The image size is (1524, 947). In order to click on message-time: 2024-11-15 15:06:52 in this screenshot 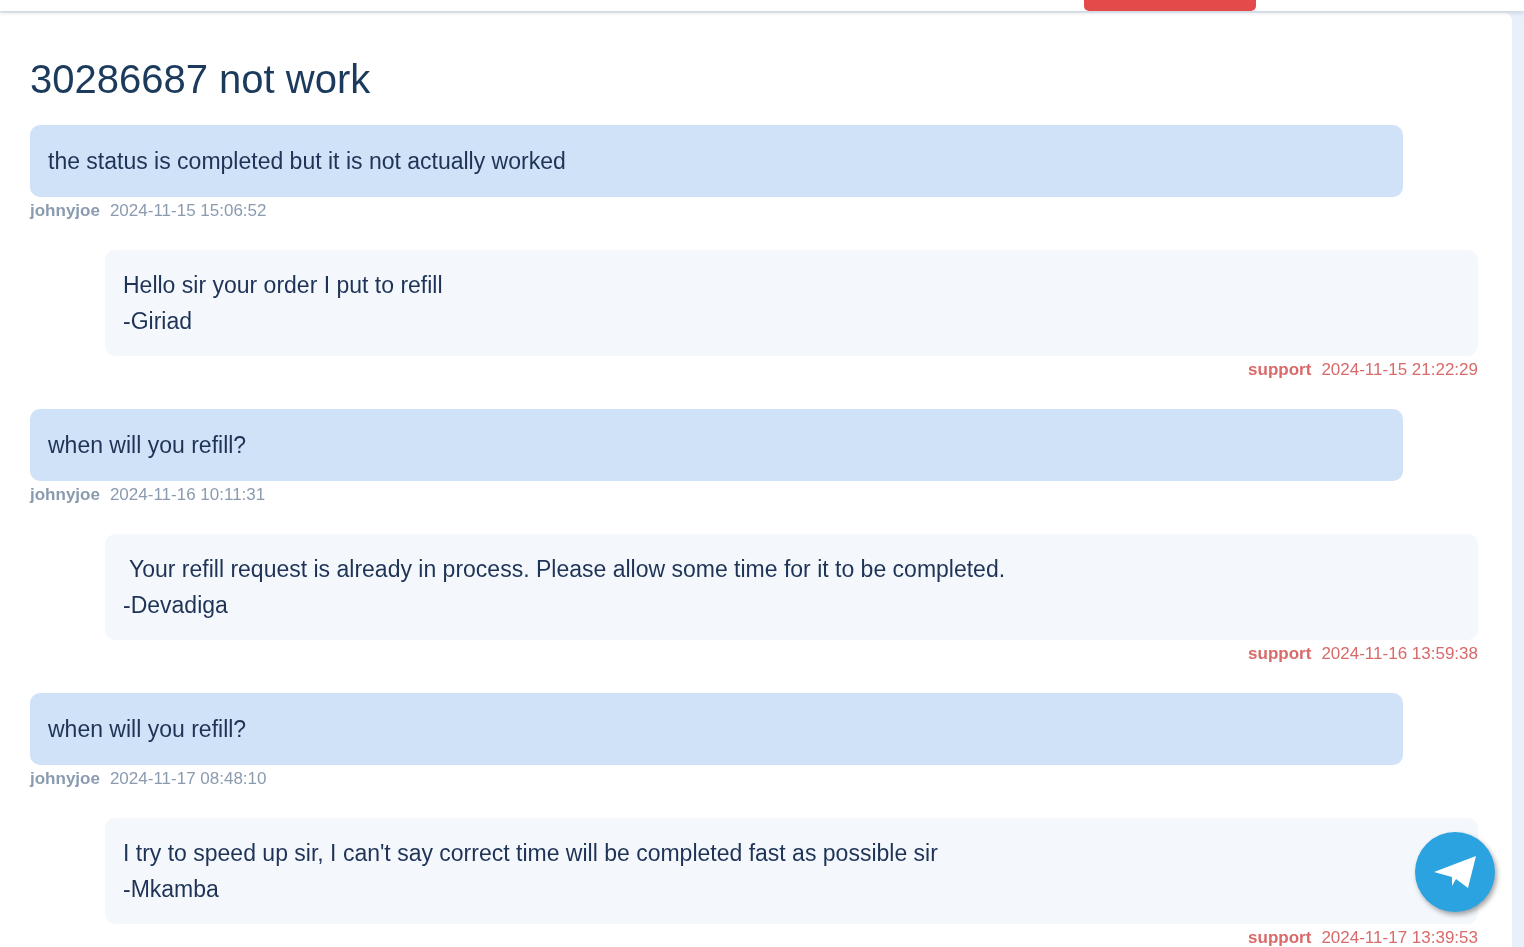, I will do `click(188, 211)`.